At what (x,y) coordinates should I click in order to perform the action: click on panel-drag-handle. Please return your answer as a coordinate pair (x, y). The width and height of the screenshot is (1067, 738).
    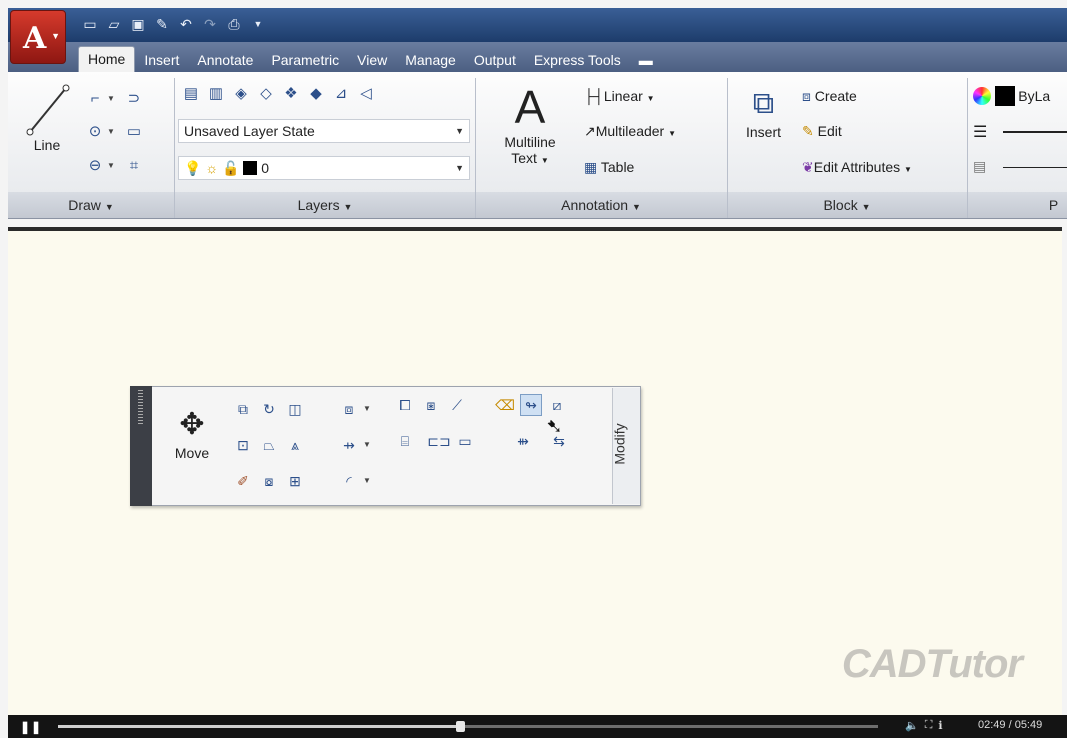
    Looking at the image, I should click on (141, 446).